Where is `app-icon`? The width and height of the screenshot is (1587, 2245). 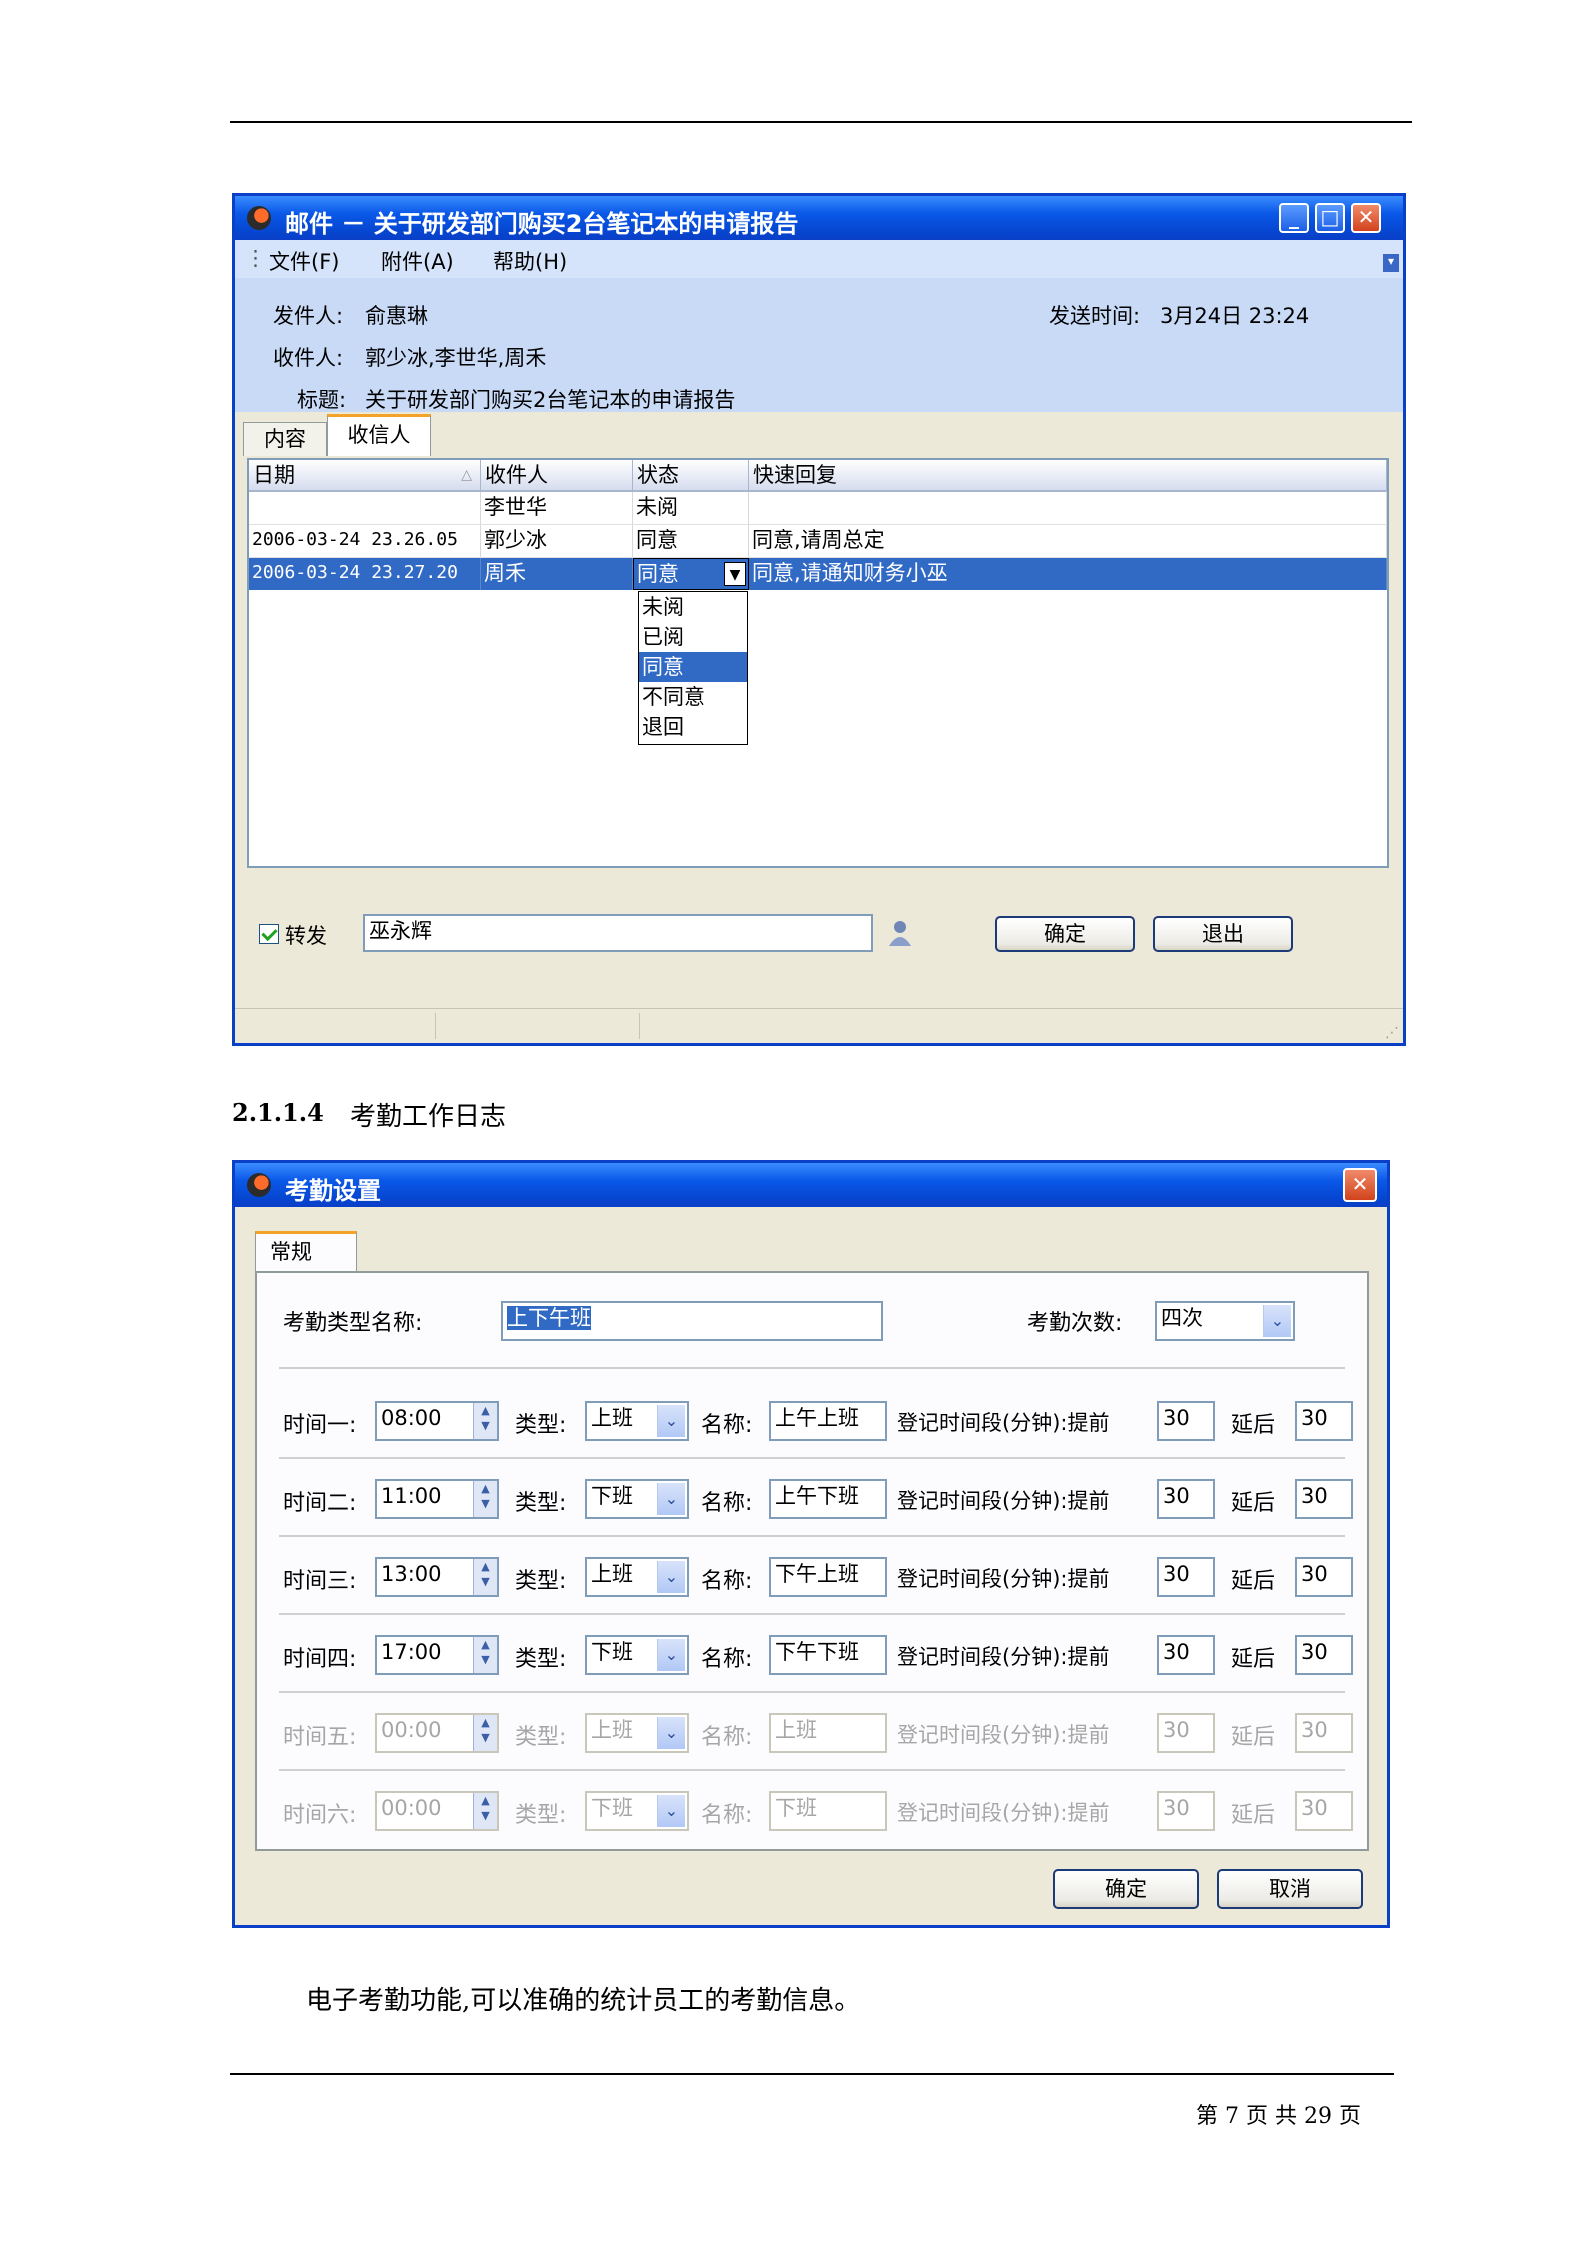 app-icon is located at coordinates (259, 218).